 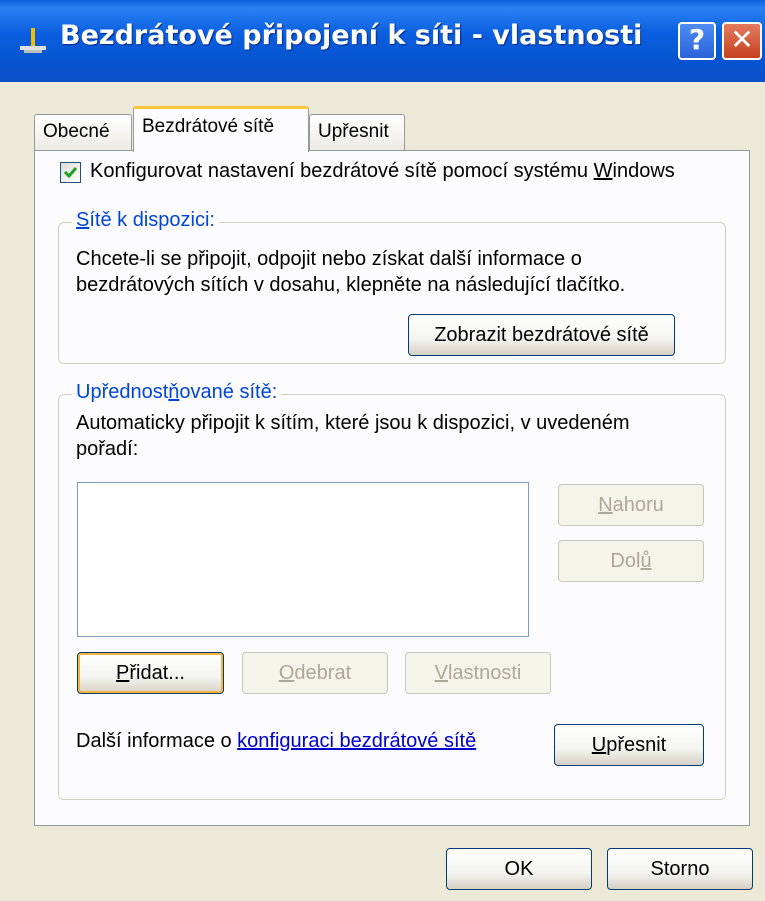 What do you see at coordinates (357, 132) in the screenshot?
I see `tab-advanced: Upřesnit` at bounding box center [357, 132].